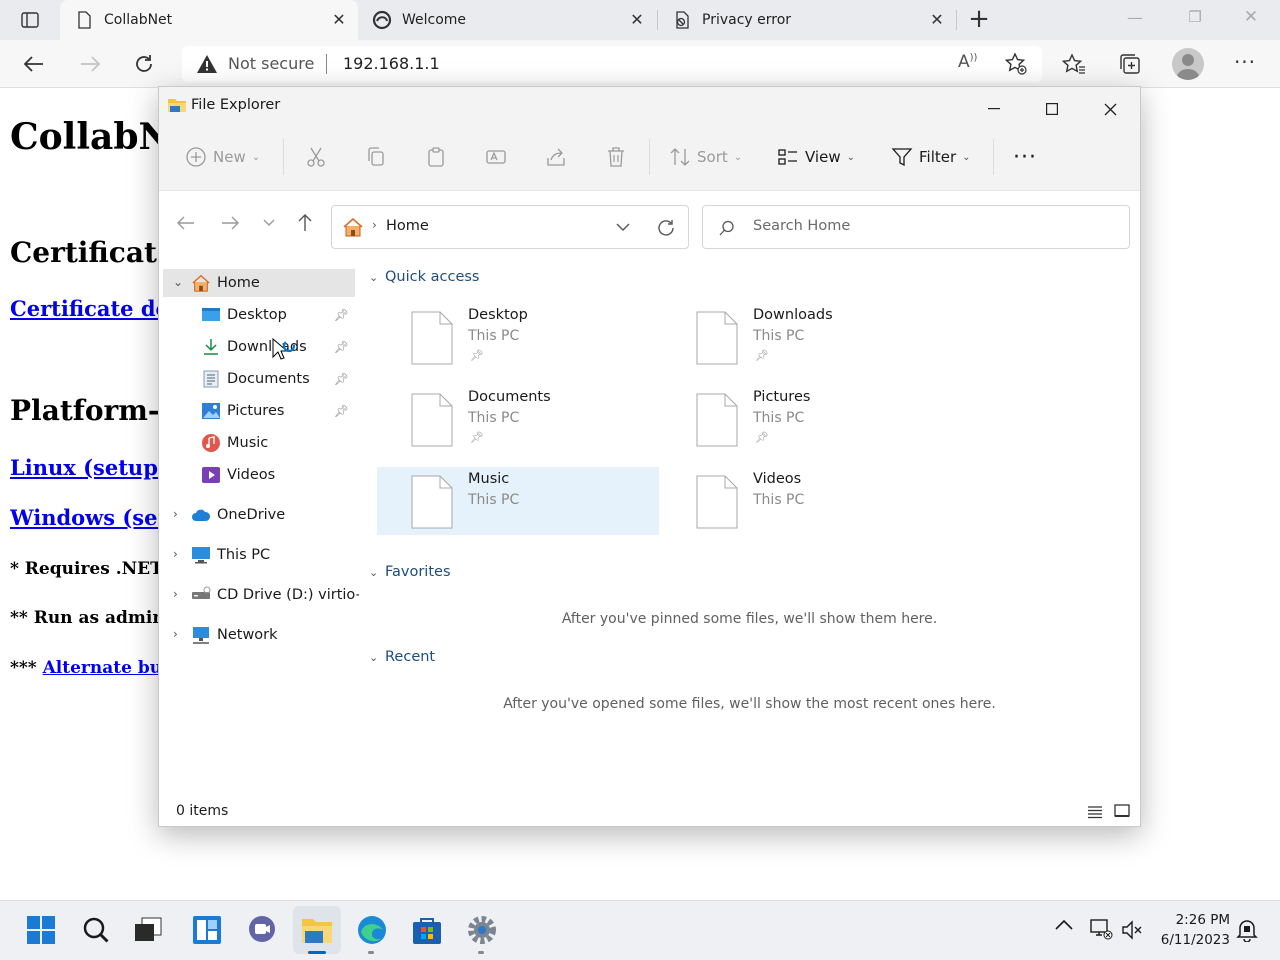  I want to click on details-view-icon, so click(1095, 812).